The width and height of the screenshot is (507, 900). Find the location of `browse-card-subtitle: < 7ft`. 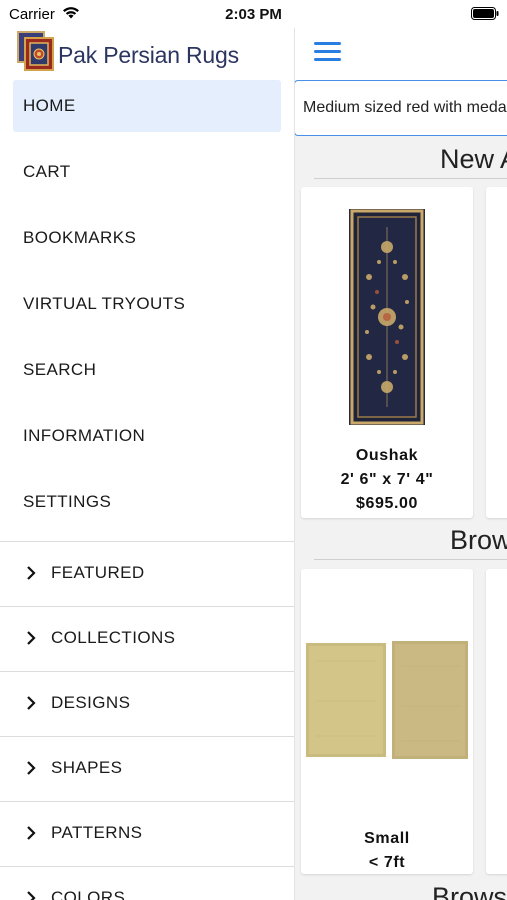

browse-card-subtitle: < 7ft is located at coordinates (387, 862).